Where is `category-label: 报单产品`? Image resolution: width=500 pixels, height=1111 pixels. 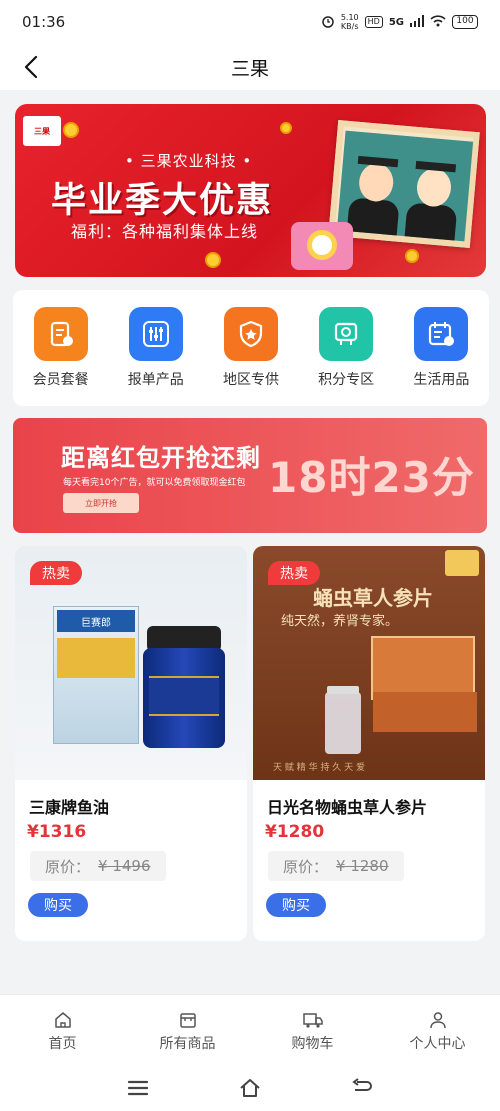
category-label: 报单产品 is located at coordinates (155, 380).